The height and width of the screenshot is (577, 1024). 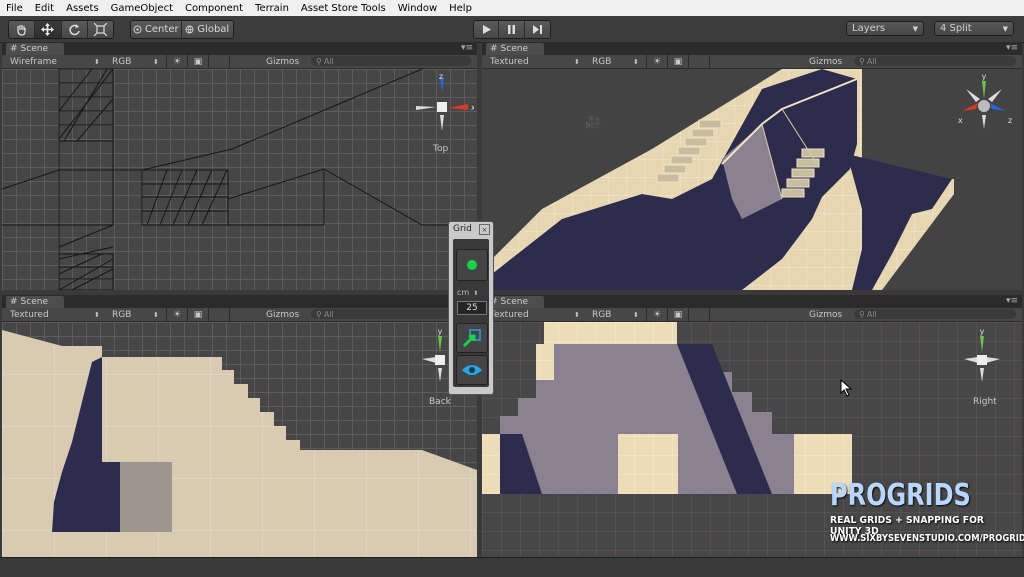 What do you see at coordinates (467, 292) in the screenshot?
I see `grid-unit-dropdown: cm ⬍` at bounding box center [467, 292].